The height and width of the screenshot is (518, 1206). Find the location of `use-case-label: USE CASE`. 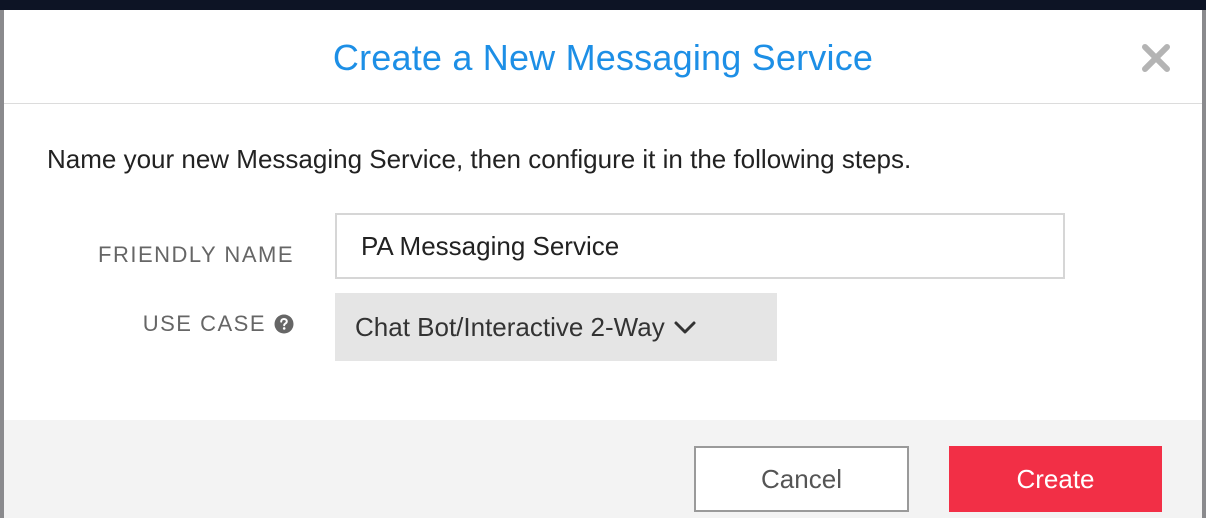

use-case-label: USE CASE is located at coordinates (218, 324).